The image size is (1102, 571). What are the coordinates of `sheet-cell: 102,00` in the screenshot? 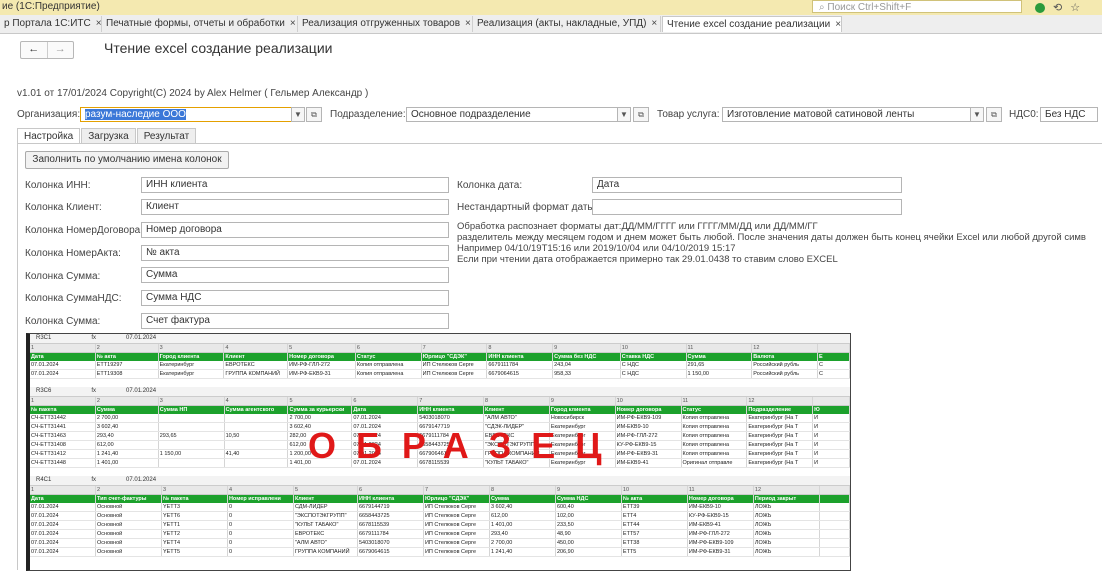 It's located at (589, 516).